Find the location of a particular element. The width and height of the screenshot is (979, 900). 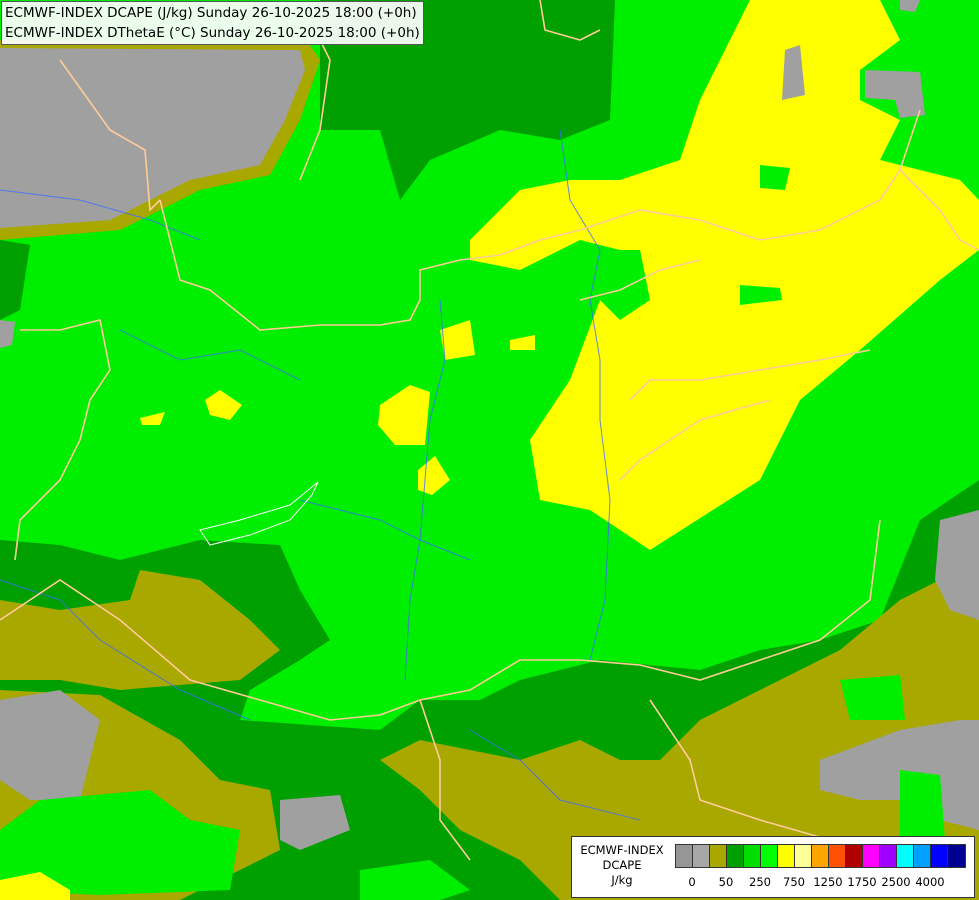

legend-tick-label: 50 is located at coordinates (726, 882).